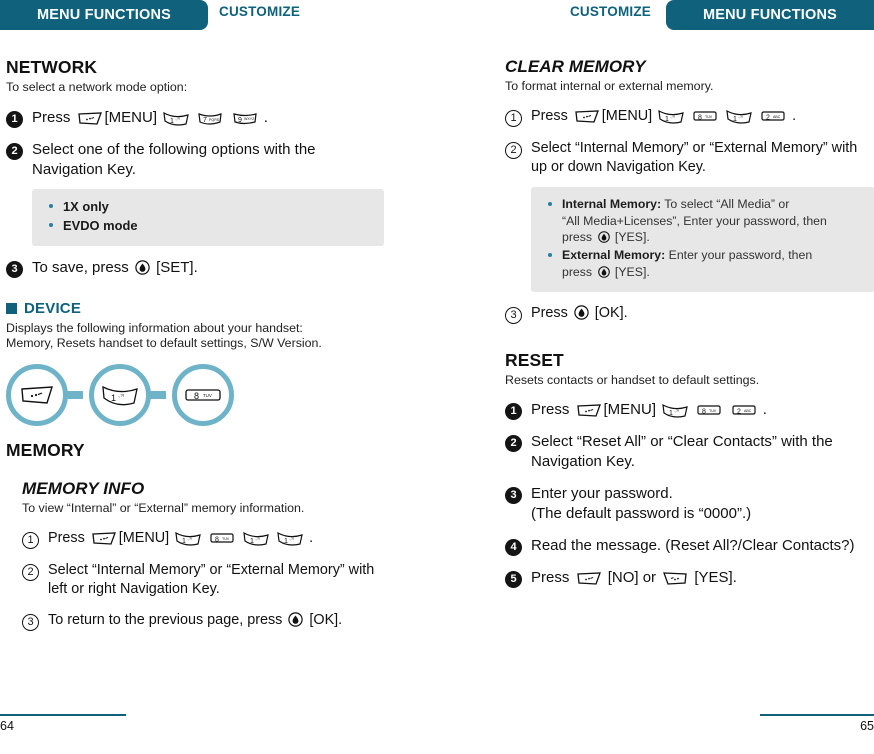 Image resolution: width=874 pixels, height=754 pixels. Describe the element at coordinates (867, 725) in the screenshot. I see `page-number: 65` at that location.